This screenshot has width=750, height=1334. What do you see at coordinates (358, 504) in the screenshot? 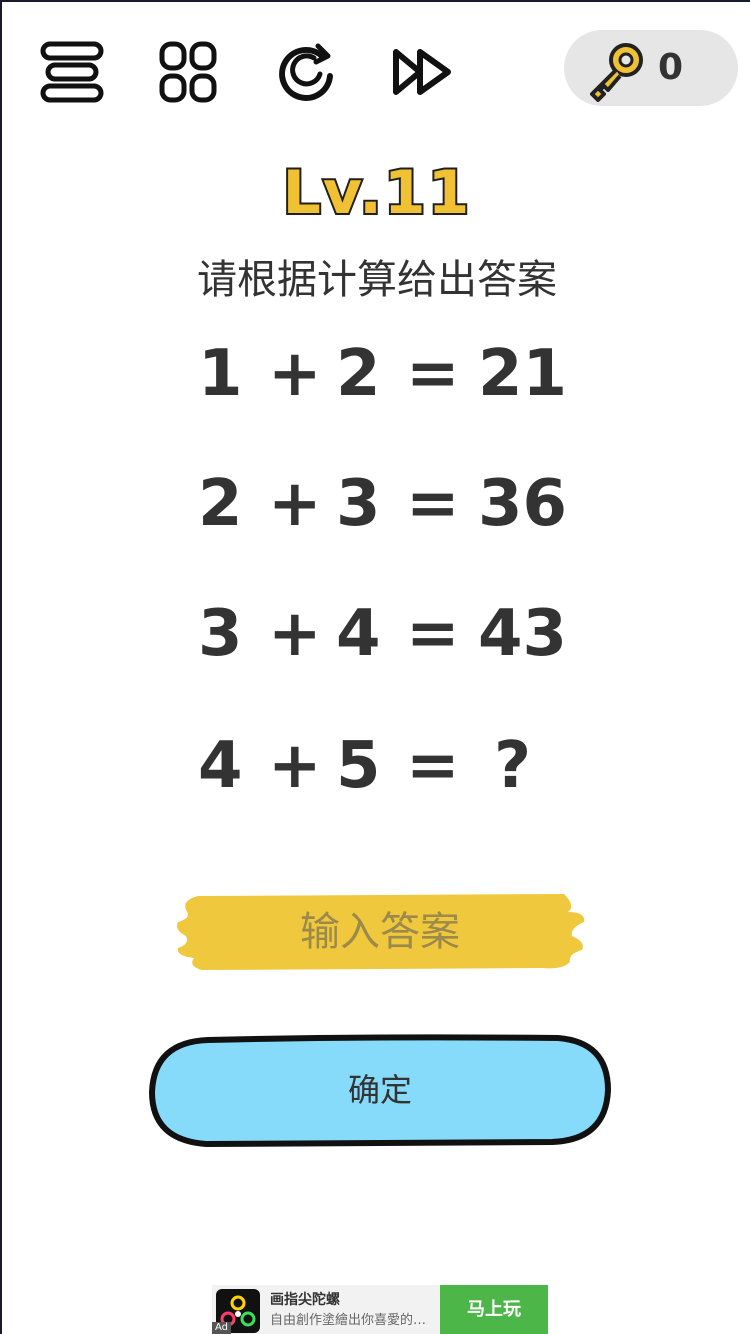
I see `operand-b: 3` at bounding box center [358, 504].